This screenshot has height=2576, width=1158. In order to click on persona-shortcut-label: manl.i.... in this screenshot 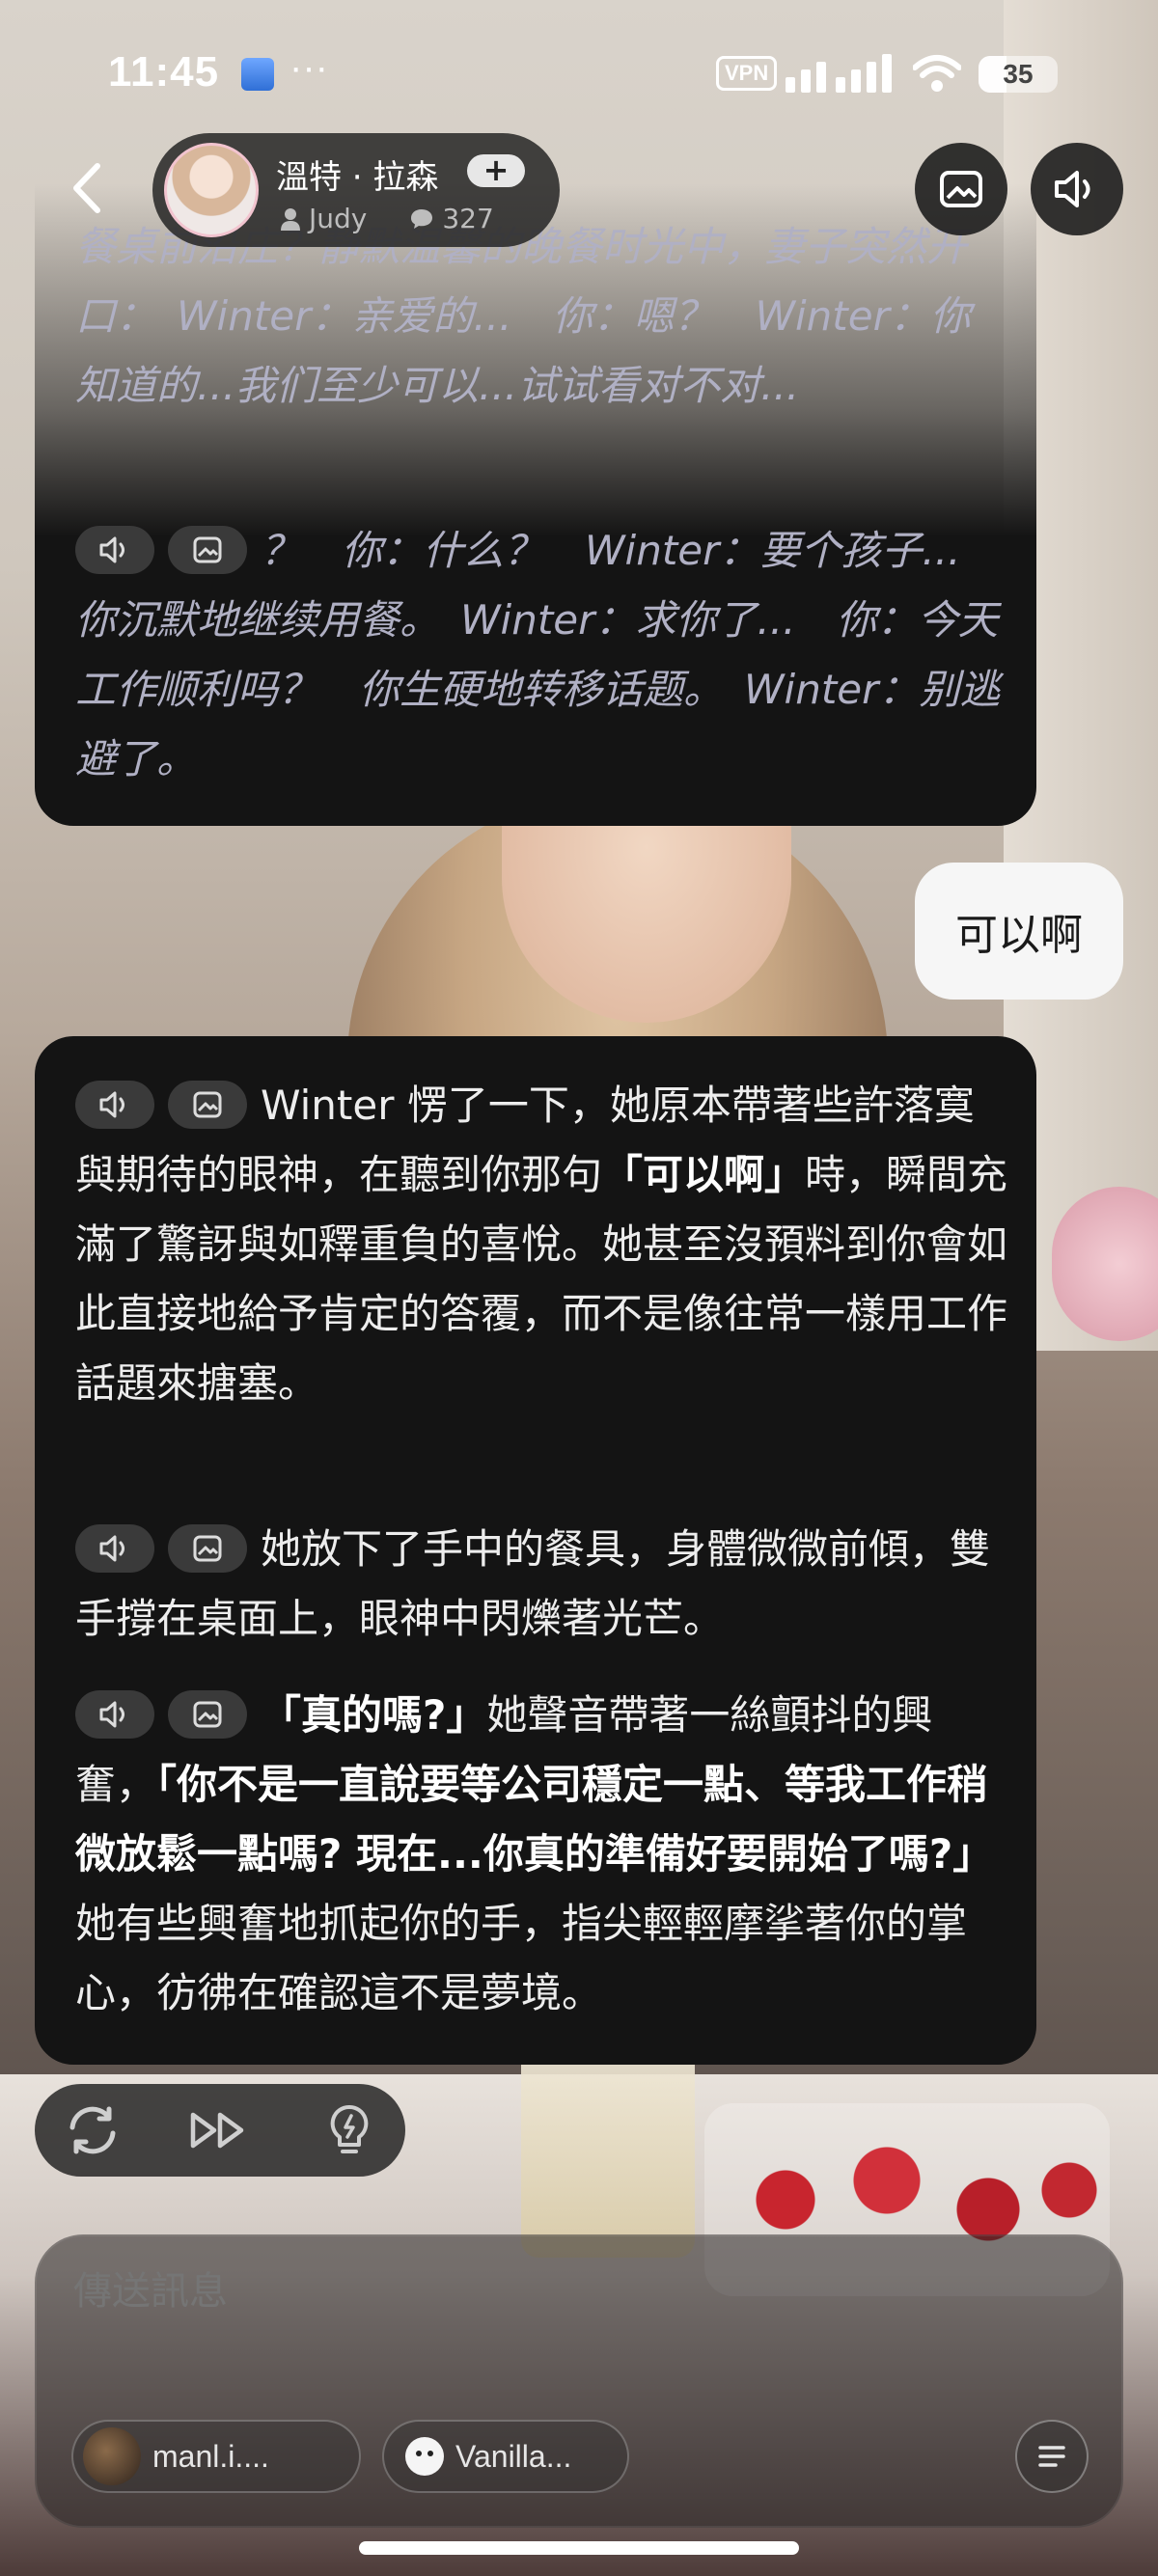, I will do `click(210, 2456)`.